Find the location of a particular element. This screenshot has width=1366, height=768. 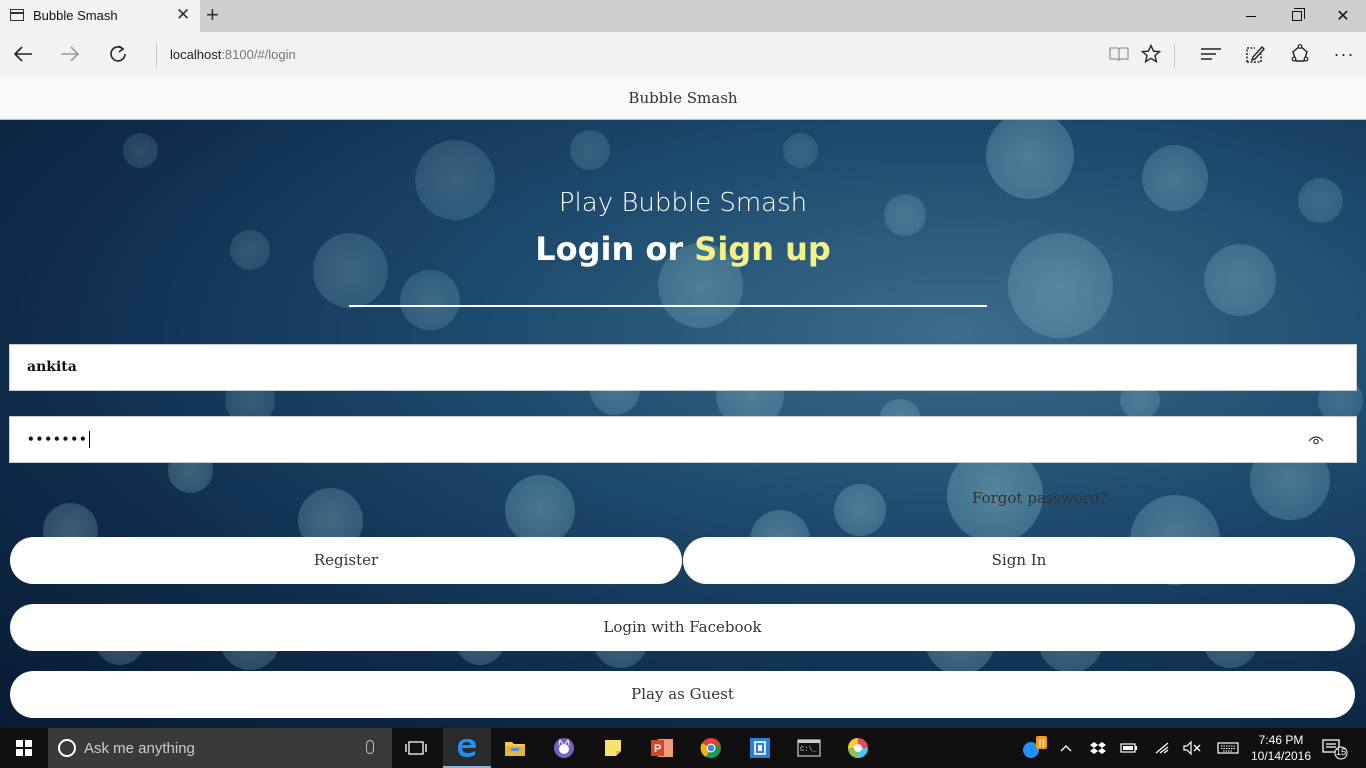

app-header: Bubble Smash is located at coordinates (683, 98).